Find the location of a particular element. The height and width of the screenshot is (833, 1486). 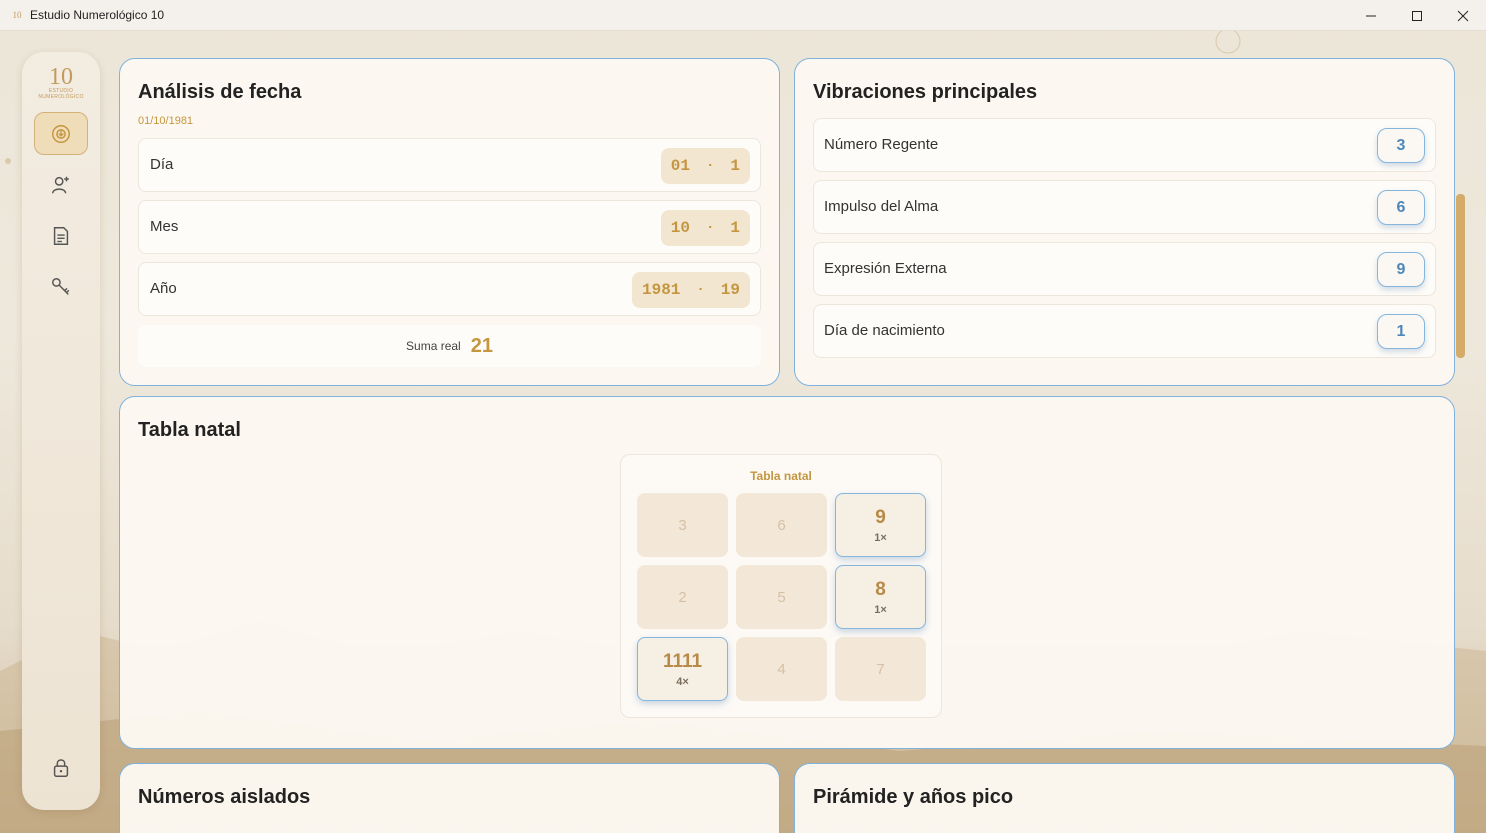

month-label: Mes is located at coordinates (164, 226).